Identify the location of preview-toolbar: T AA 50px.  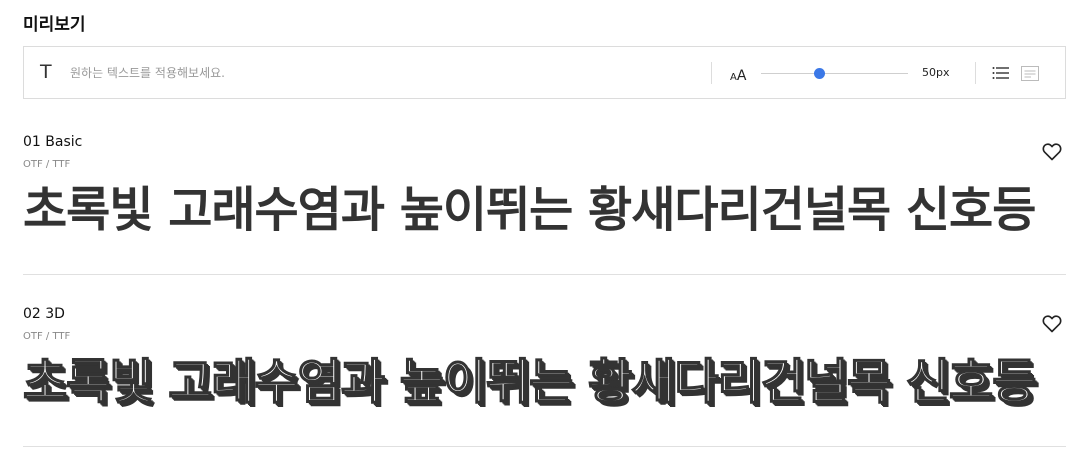
(544, 72).